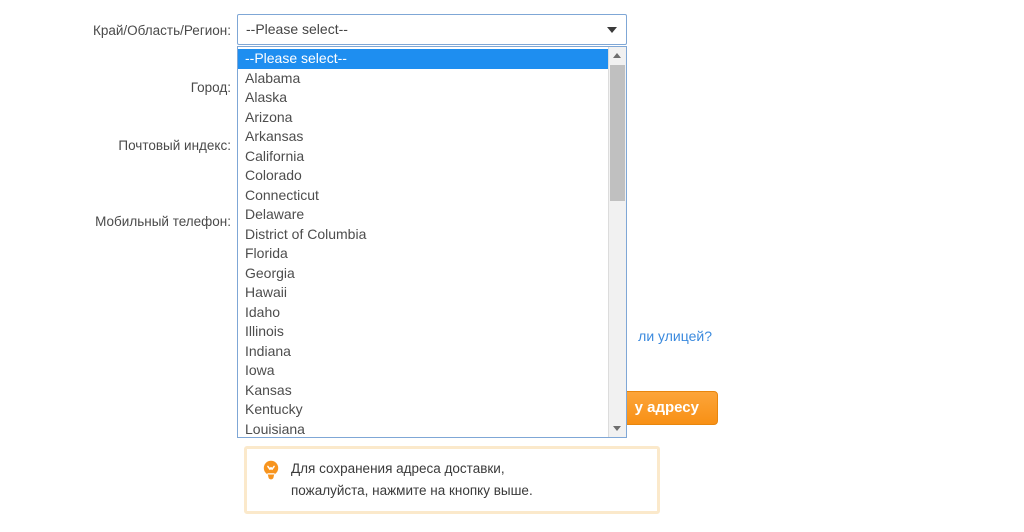 Image resolution: width=1024 pixels, height=532 pixels. I want to click on scrollbar-up-button, so click(617, 55).